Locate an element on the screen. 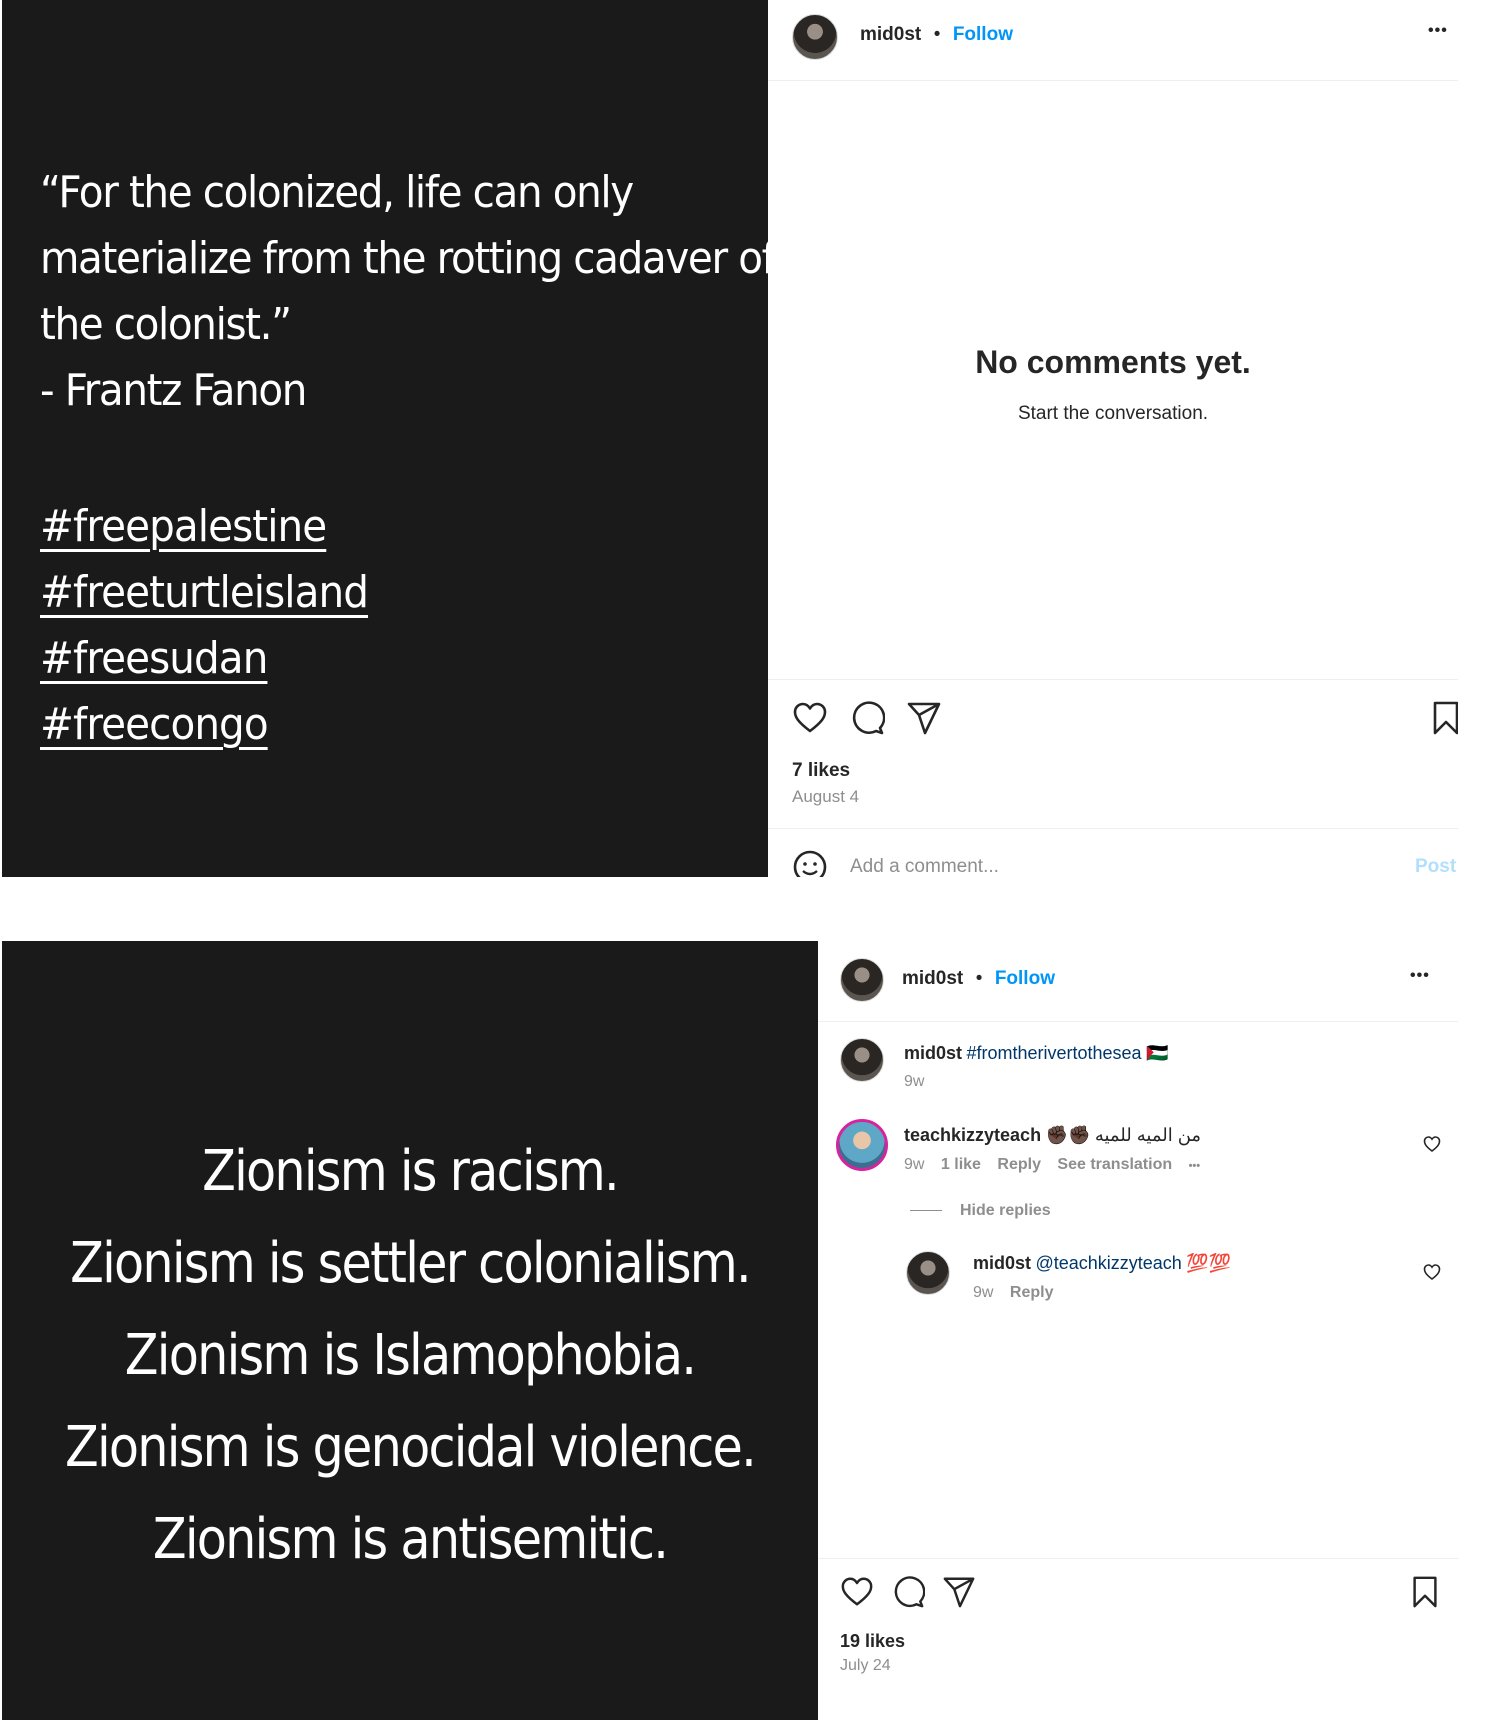 Image resolution: width=1506 pixels, height=1720 pixels. caption: mid0st #fromtherivertothesea 🇵🇸 is located at coordinates (1036, 1053).